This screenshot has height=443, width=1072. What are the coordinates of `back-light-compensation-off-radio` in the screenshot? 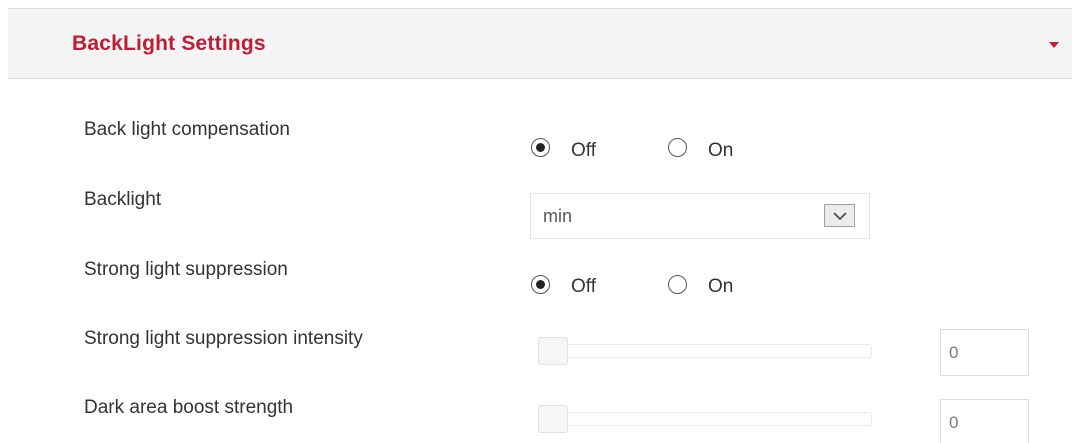 It's located at (540, 147).